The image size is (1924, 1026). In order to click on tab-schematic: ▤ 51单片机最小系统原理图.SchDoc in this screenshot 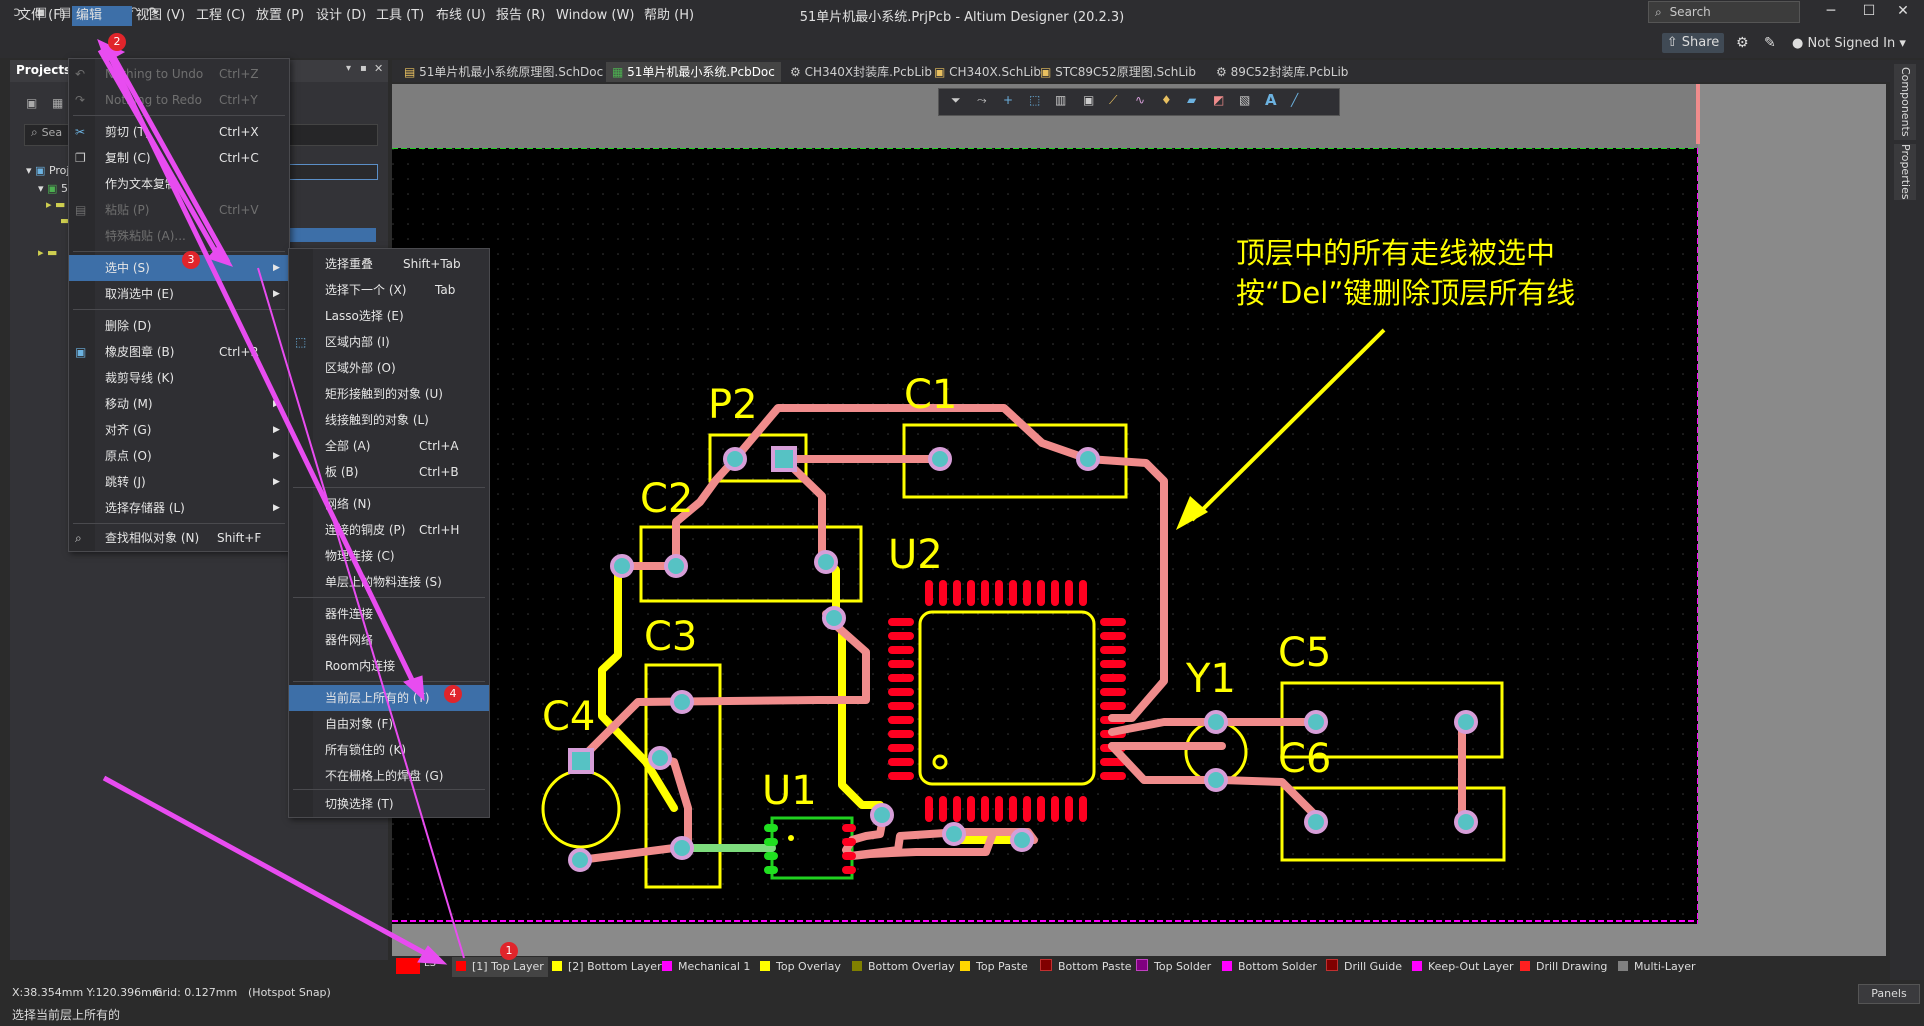, I will do `click(503, 72)`.